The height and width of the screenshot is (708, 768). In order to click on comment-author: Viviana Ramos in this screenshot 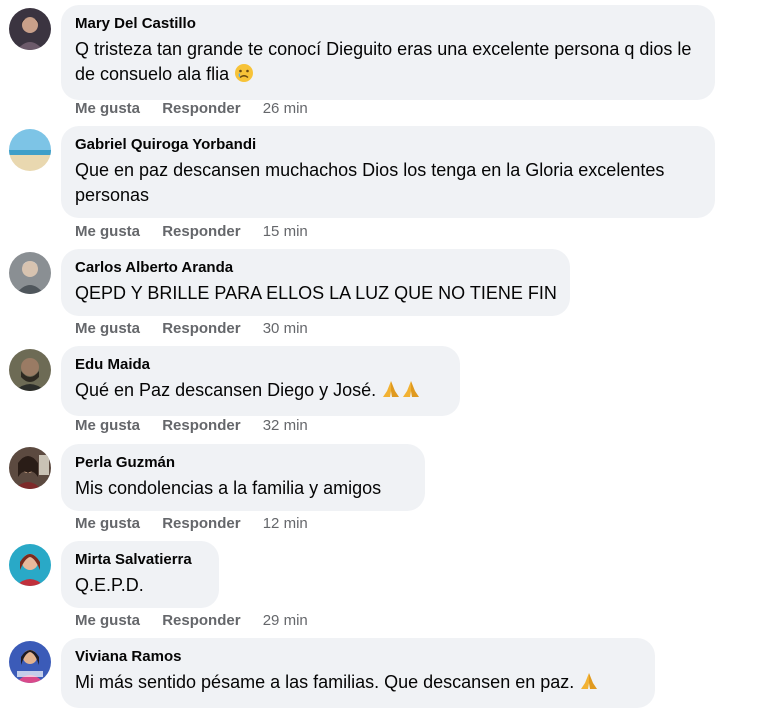, I will do `click(358, 657)`.